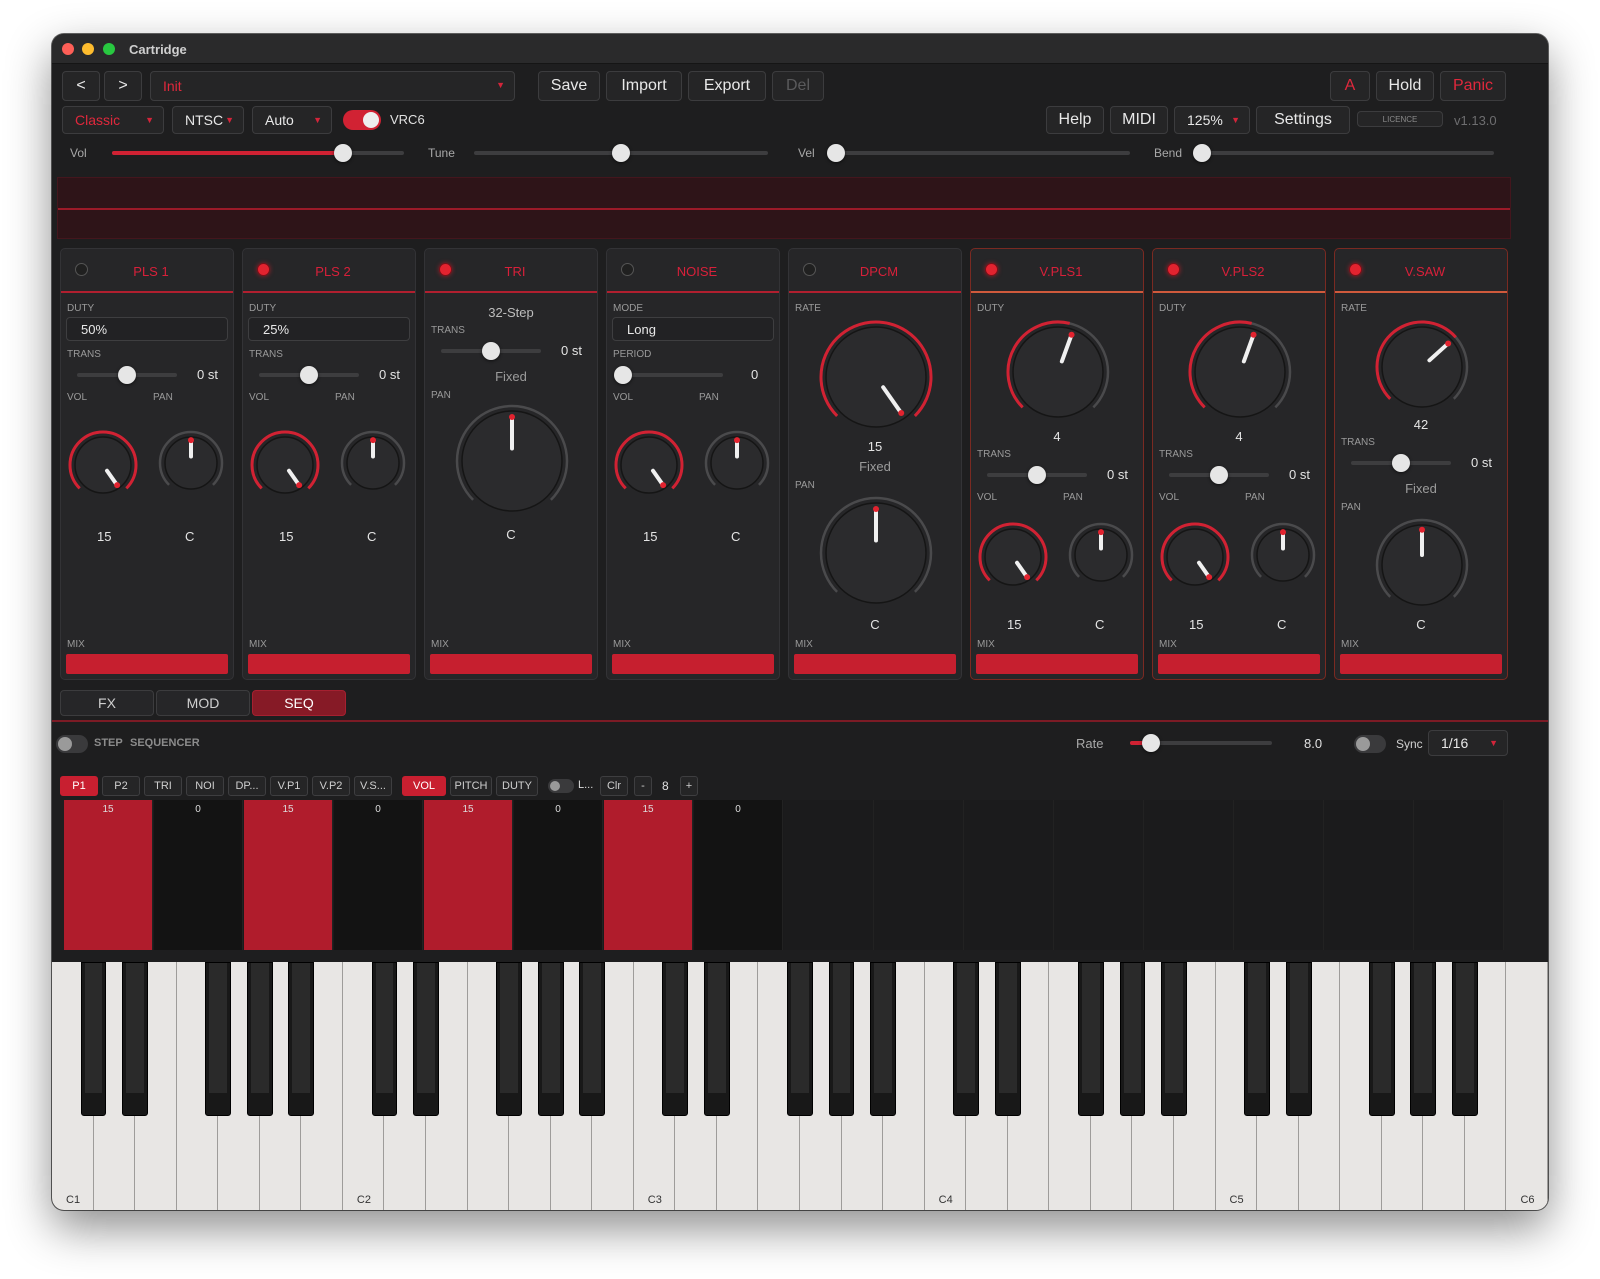  What do you see at coordinates (332, 86) in the screenshot?
I see `preset-dropdown: Init ▼` at bounding box center [332, 86].